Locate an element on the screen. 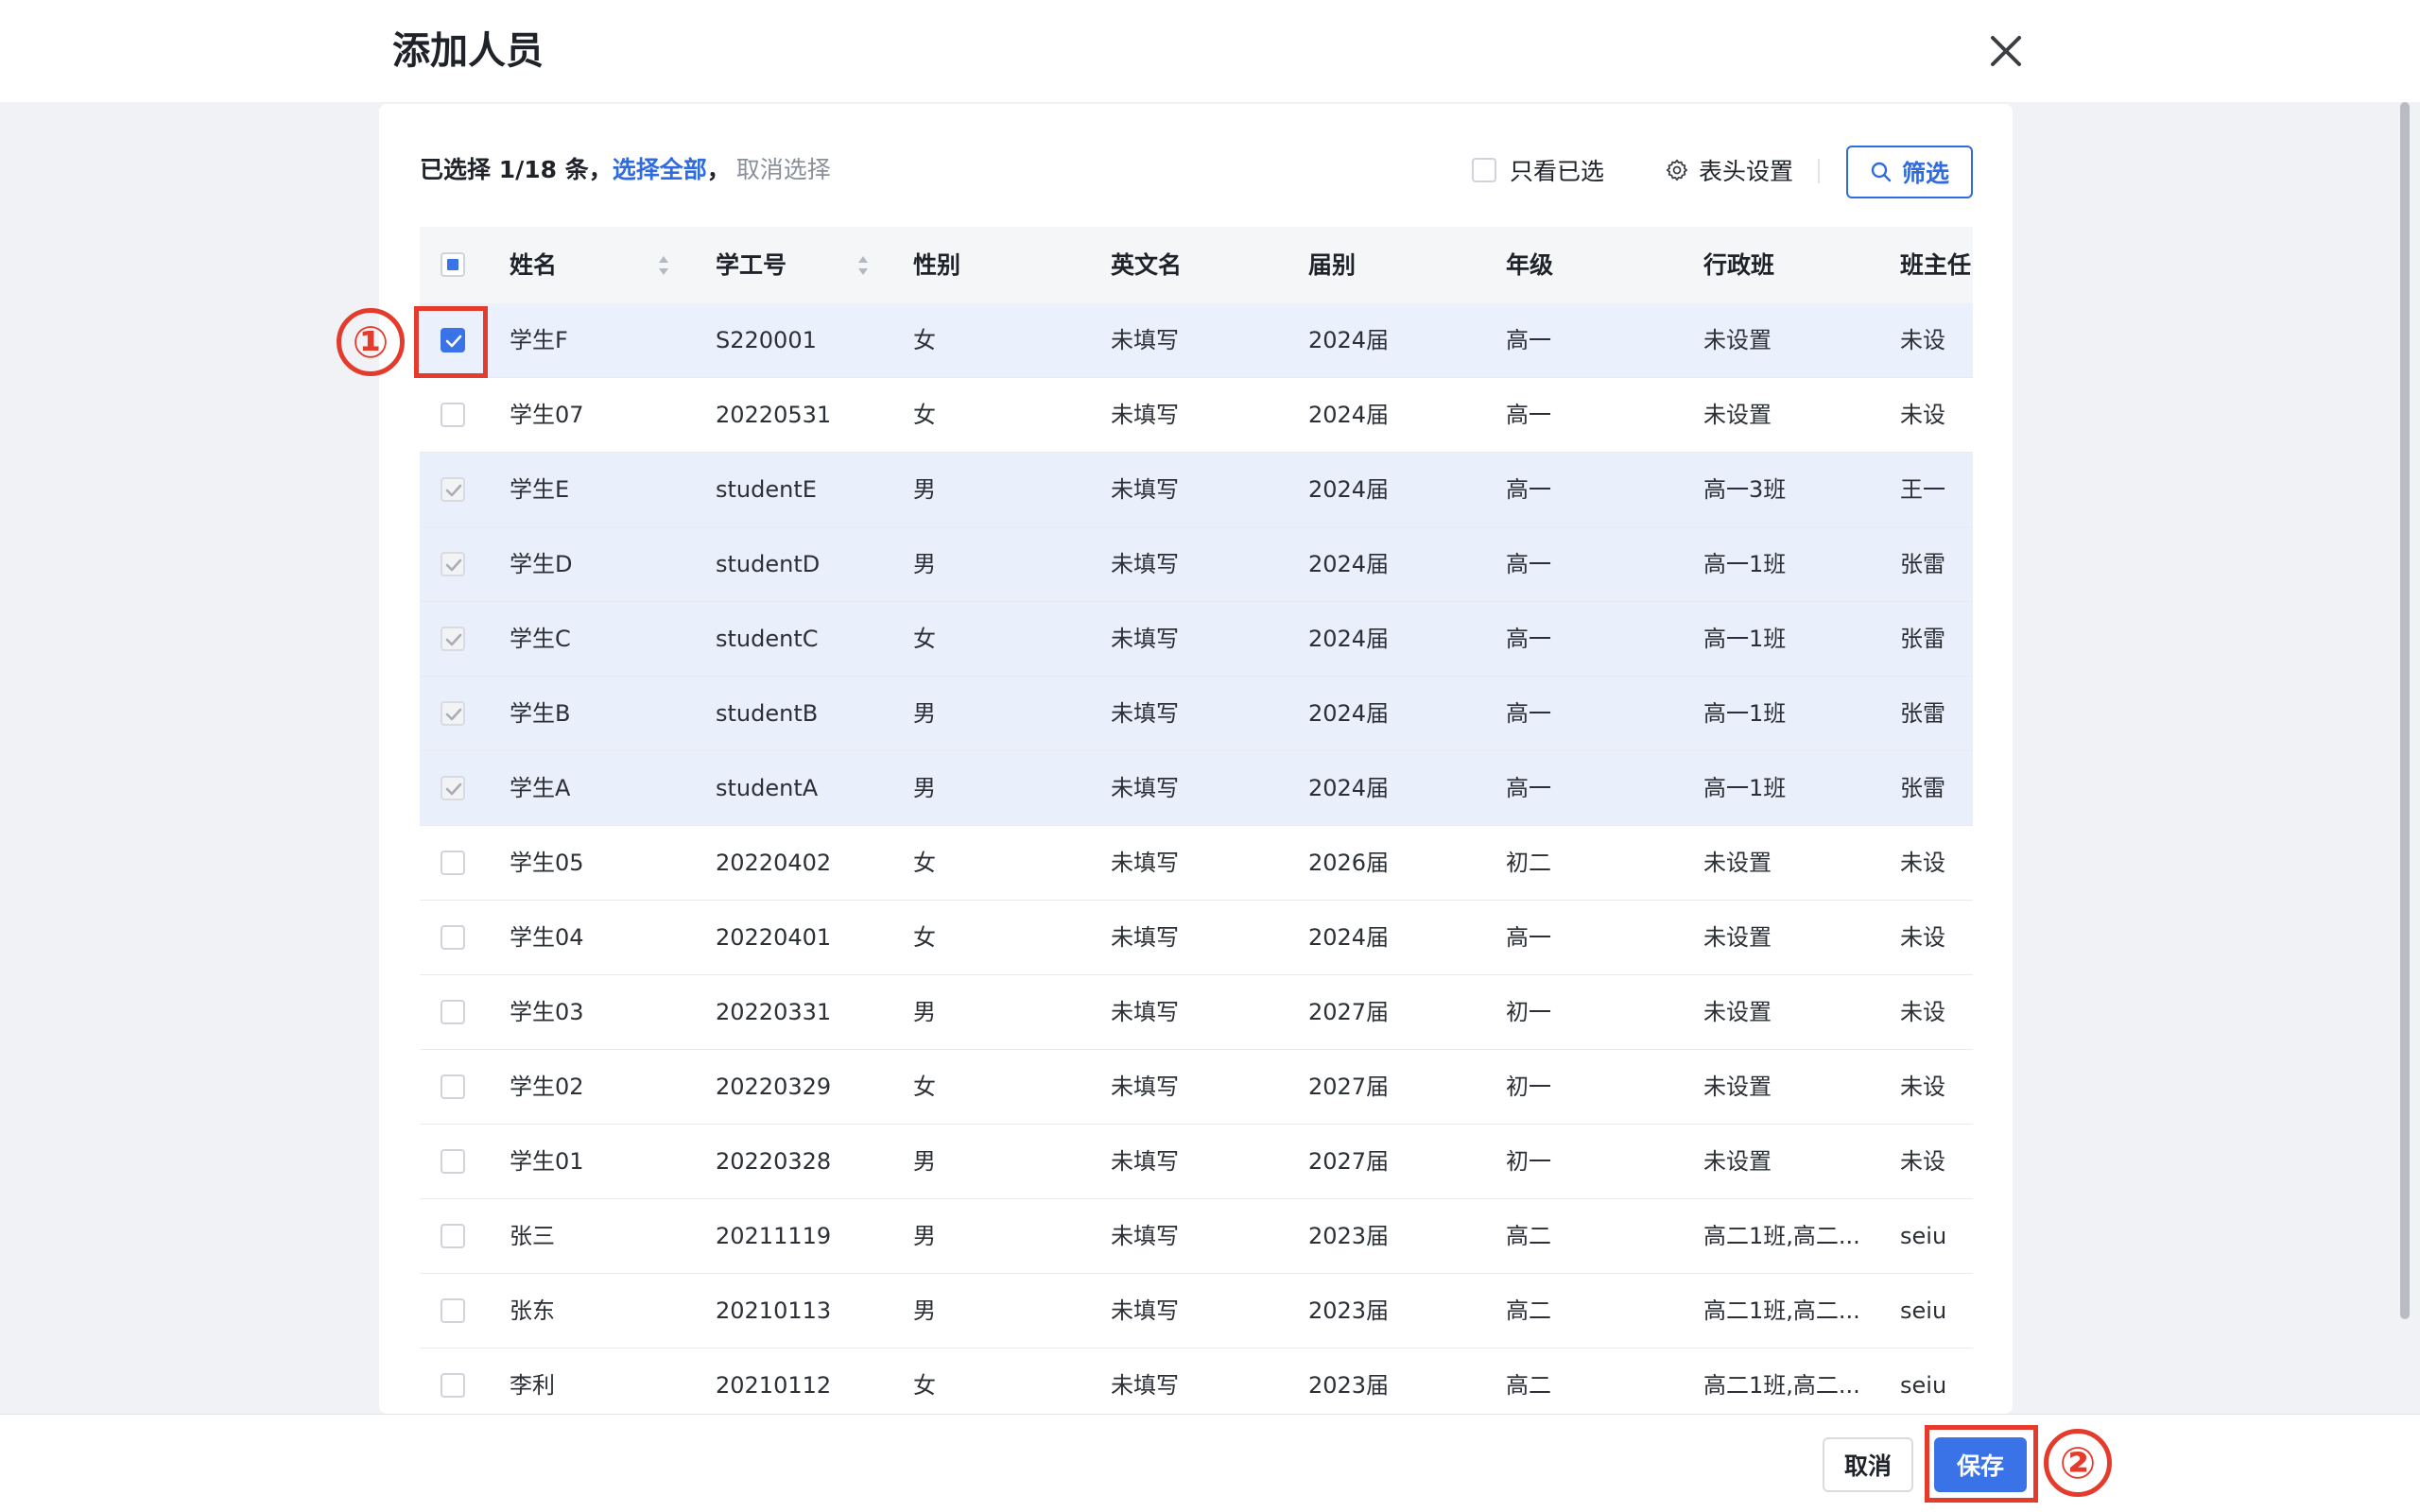  selection-info: 已选择 1/18 条，选择全部， 取消选择 is located at coordinates (625, 170).